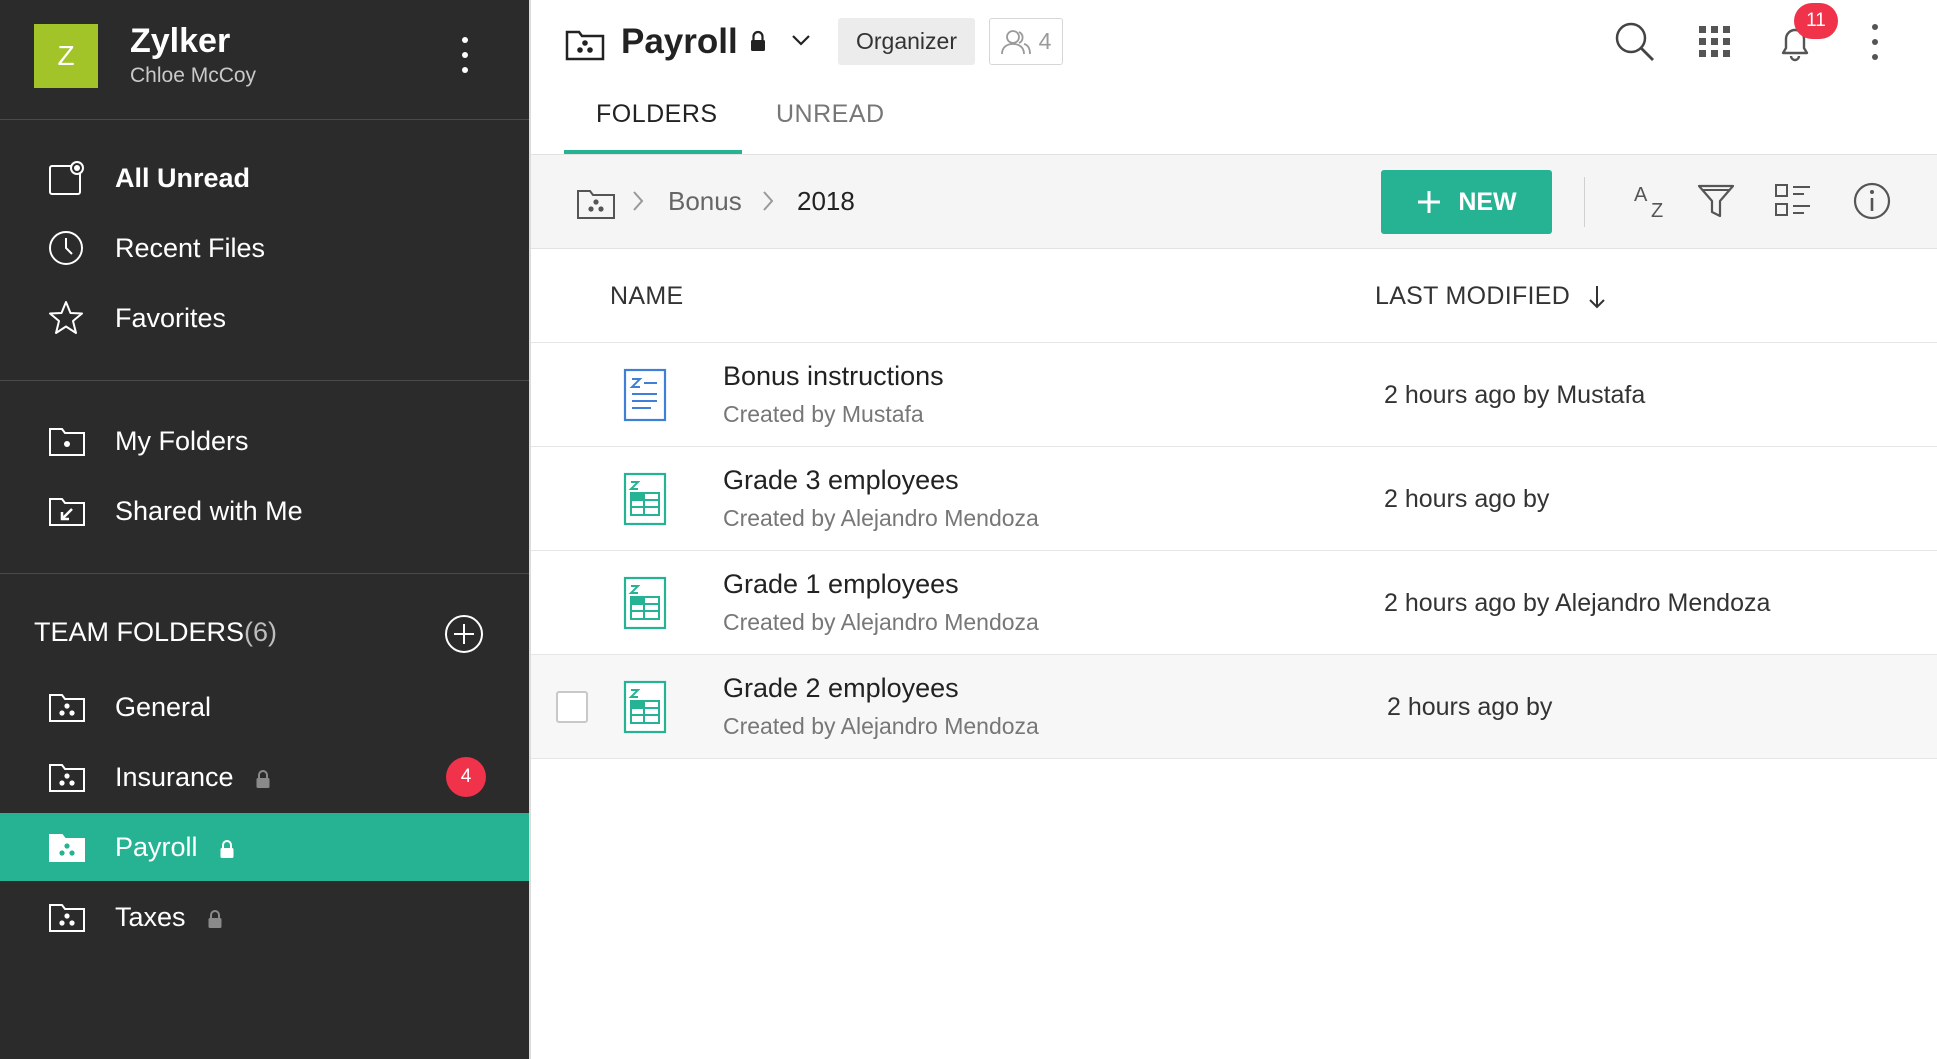 The image size is (1937, 1059). Describe the element at coordinates (156, 847) in the screenshot. I see `folder-name: Payroll` at that location.